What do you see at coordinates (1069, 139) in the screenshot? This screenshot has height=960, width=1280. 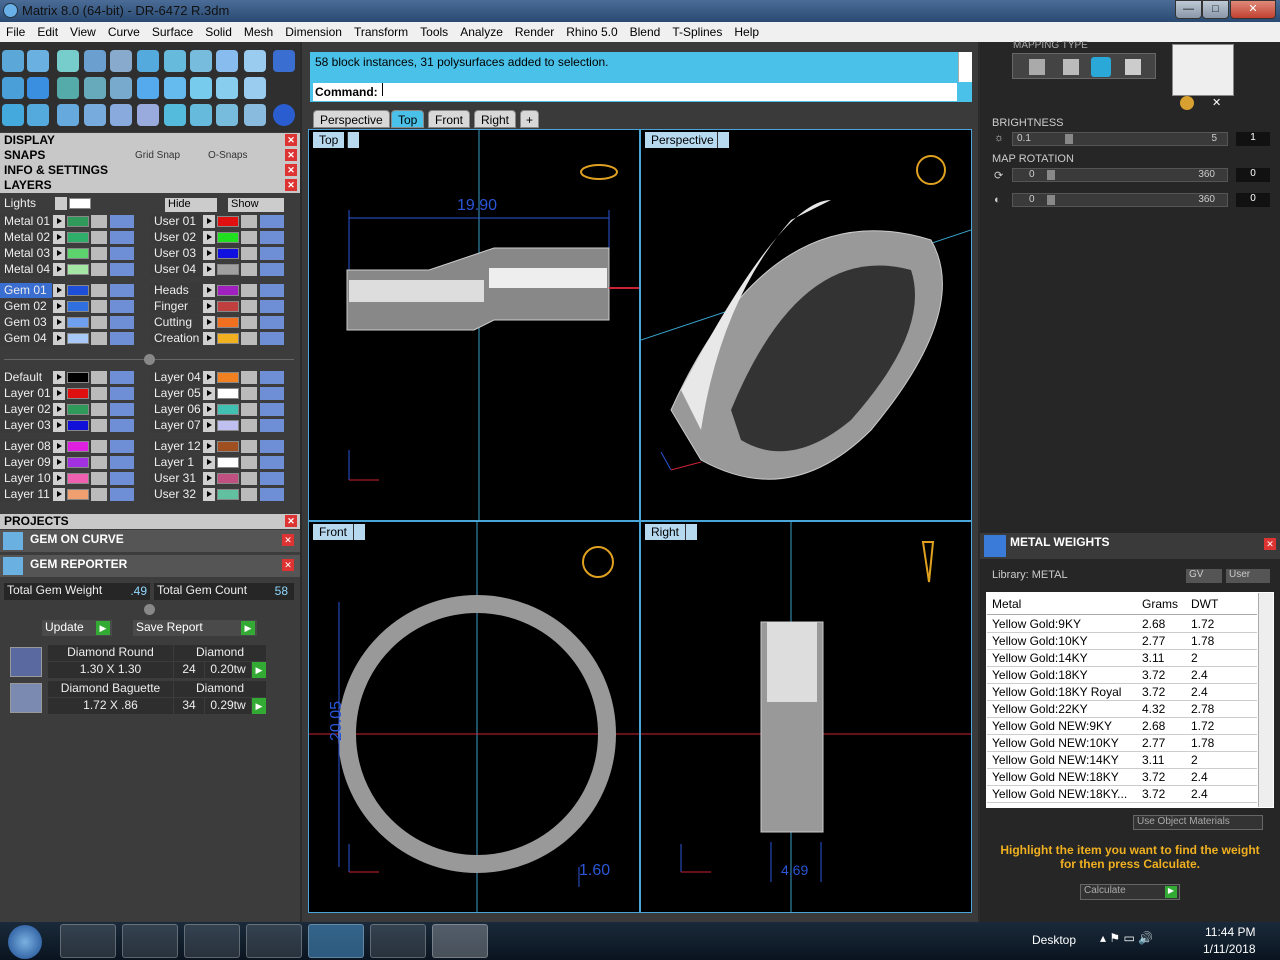 I see `slider-handle` at bounding box center [1069, 139].